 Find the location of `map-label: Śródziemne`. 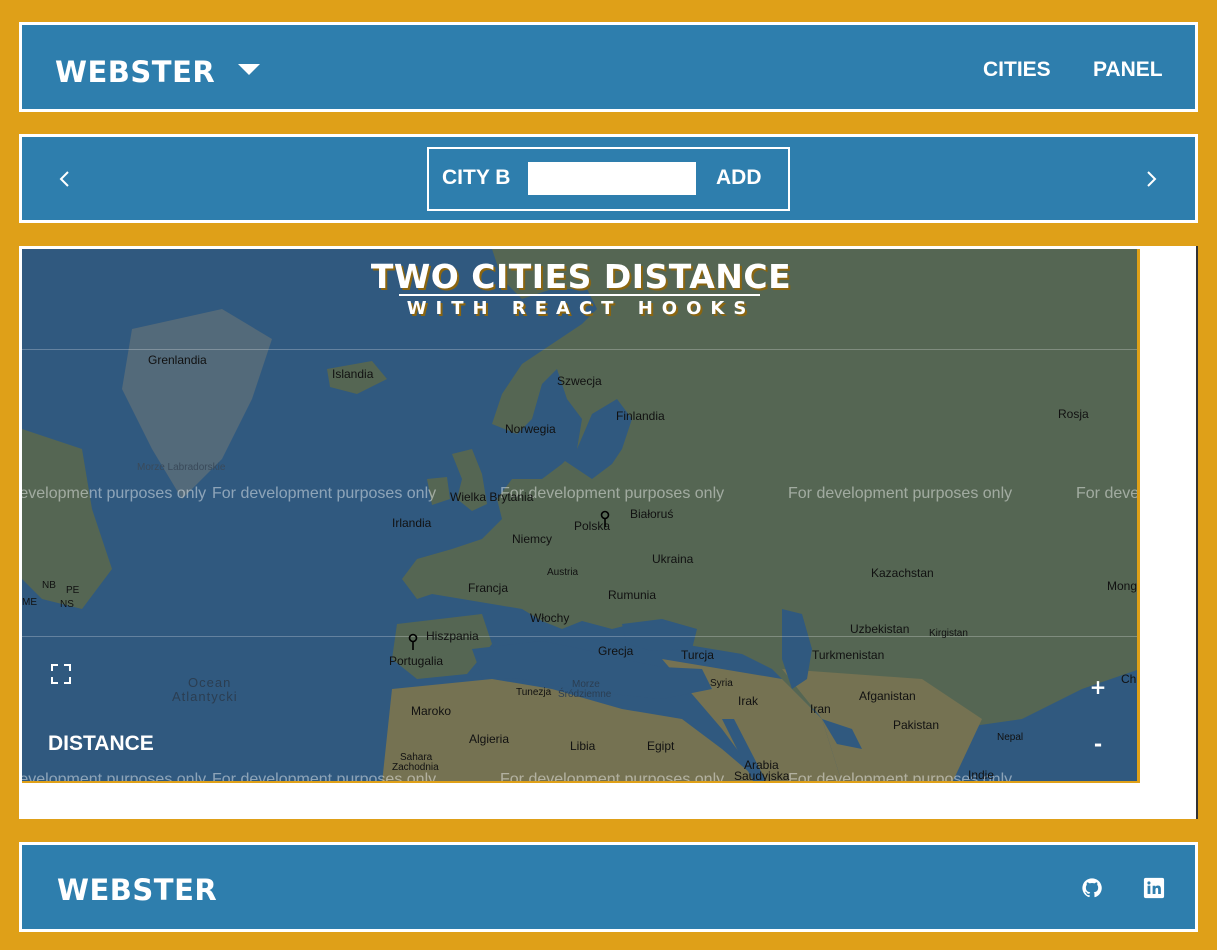

map-label: Śródziemne is located at coordinates (585, 694).